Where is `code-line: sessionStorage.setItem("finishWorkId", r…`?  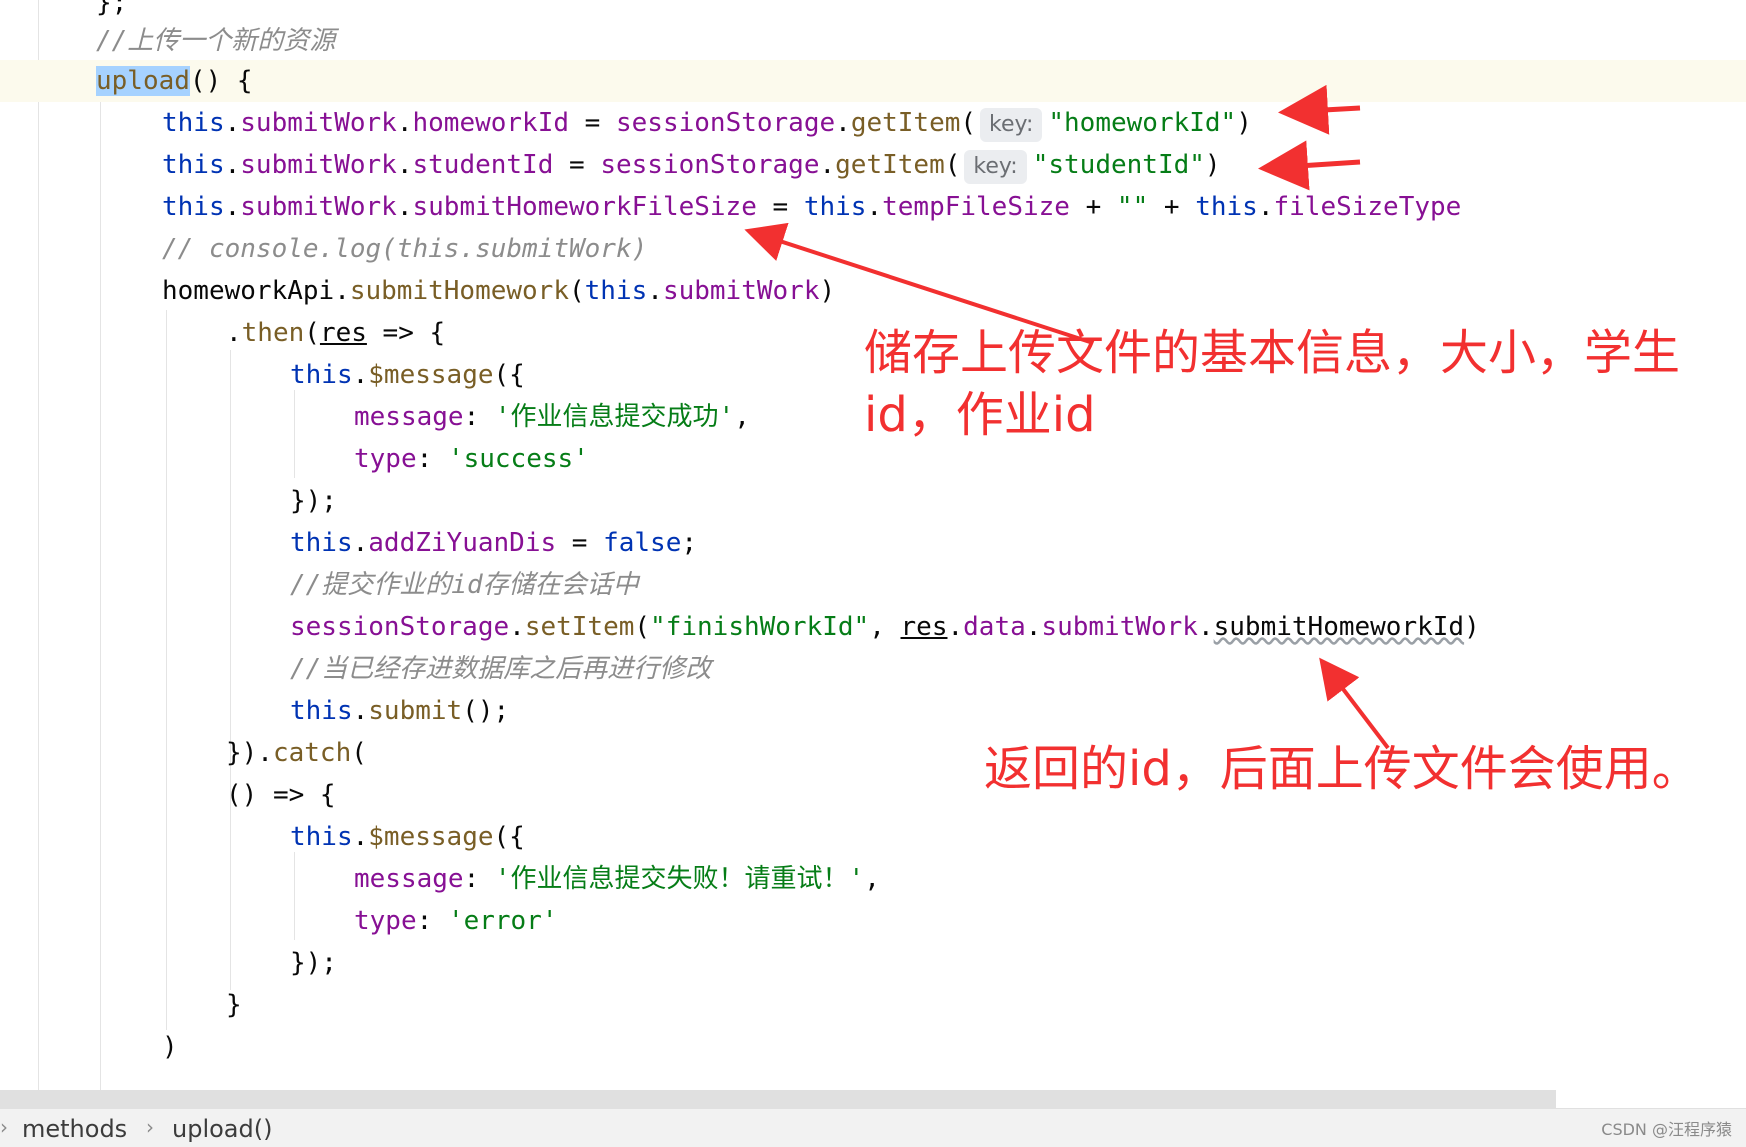 code-line: sessionStorage.setItem("finishWorkId", r… is located at coordinates (885, 627).